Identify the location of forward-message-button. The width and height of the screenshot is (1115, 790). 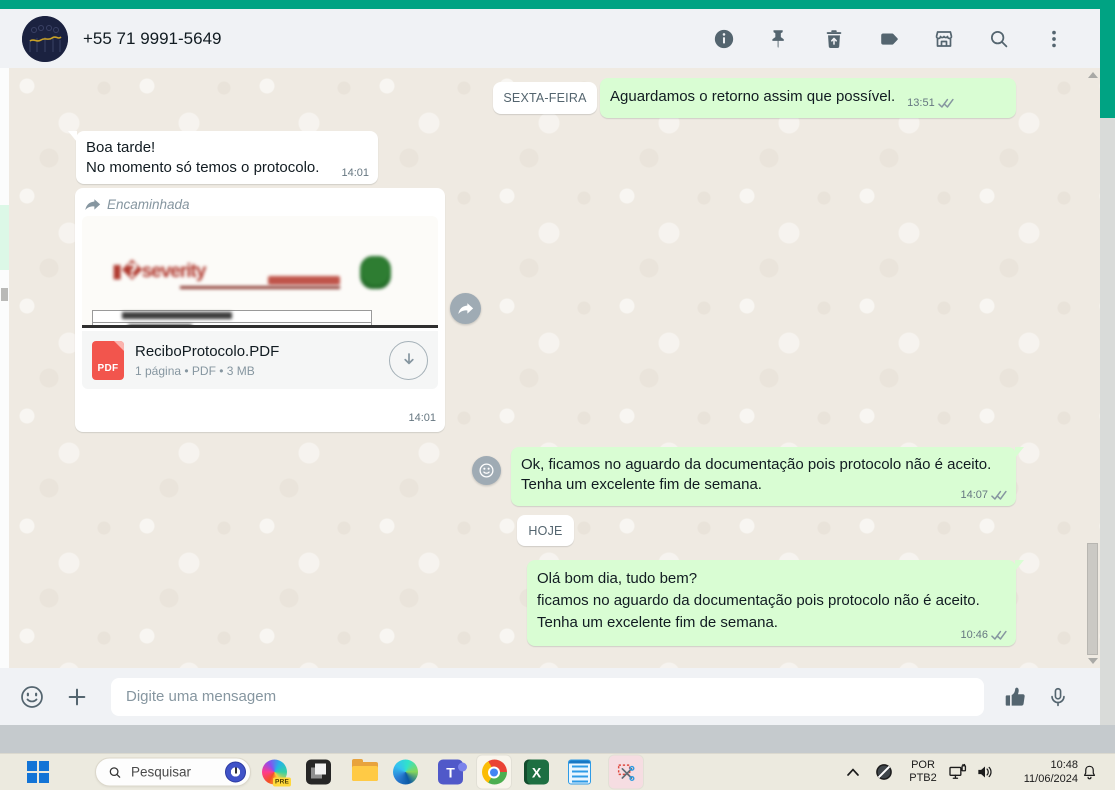
(465, 308).